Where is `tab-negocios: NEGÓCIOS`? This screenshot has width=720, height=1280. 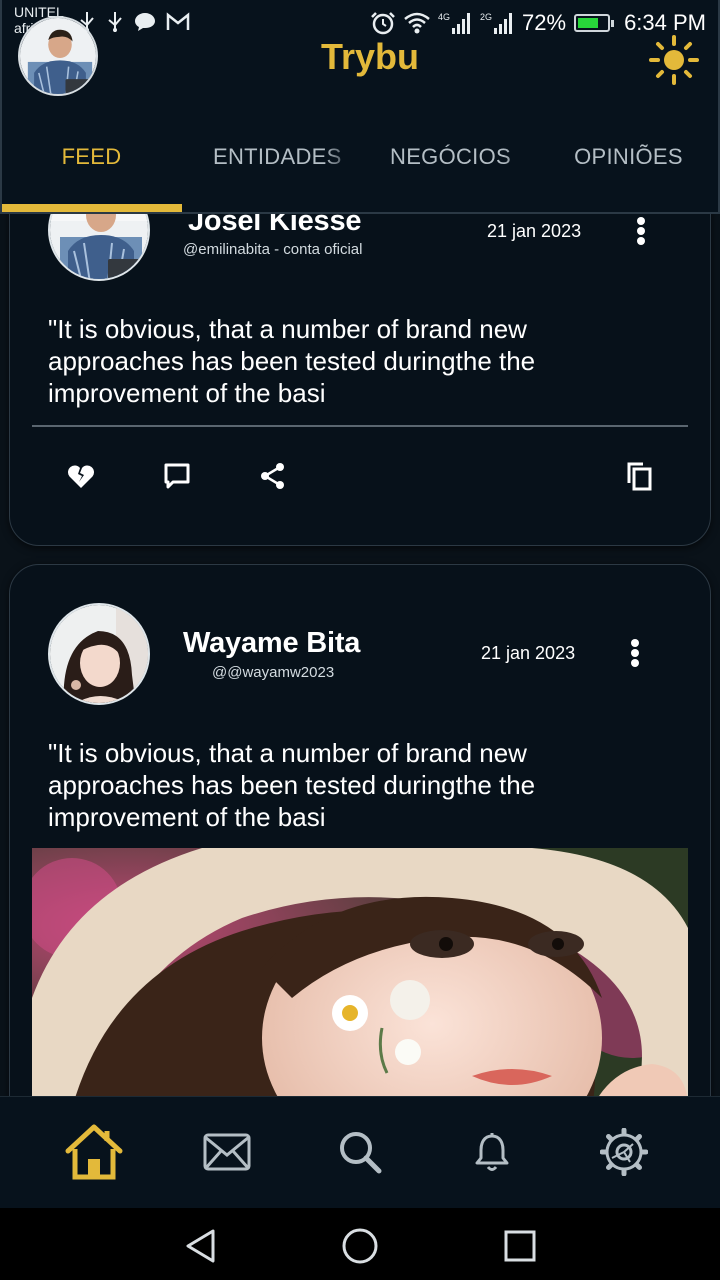
tab-negocios: NEGÓCIOS is located at coordinates (449, 157).